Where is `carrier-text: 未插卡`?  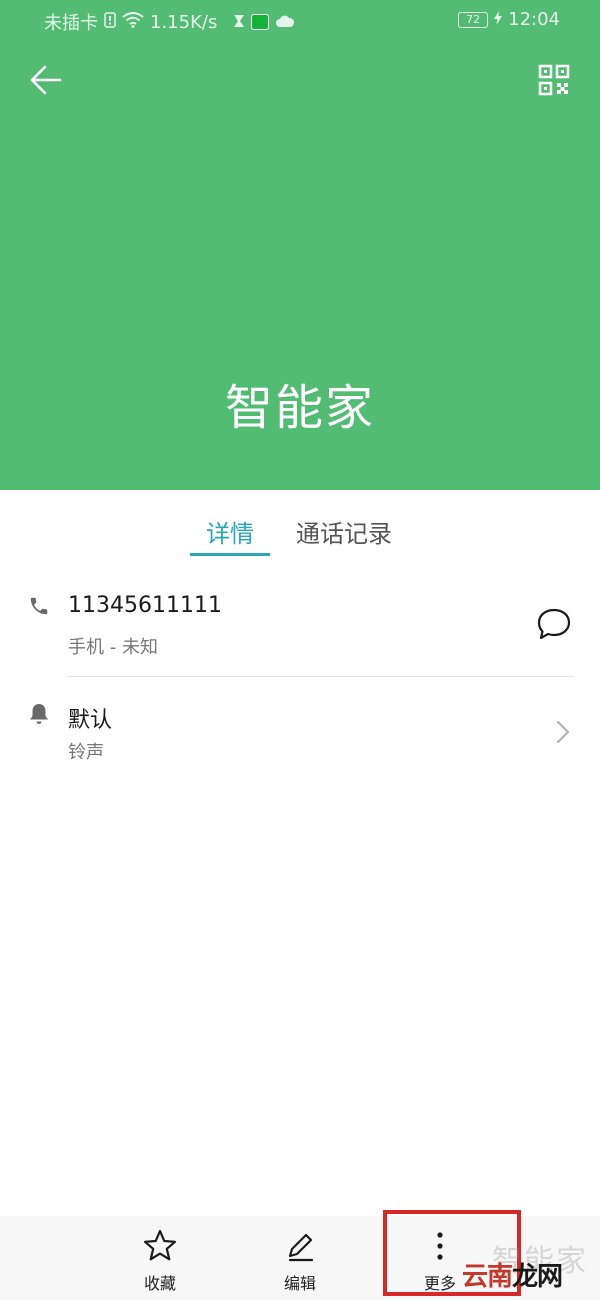 carrier-text: 未插卡 is located at coordinates (71, 23).